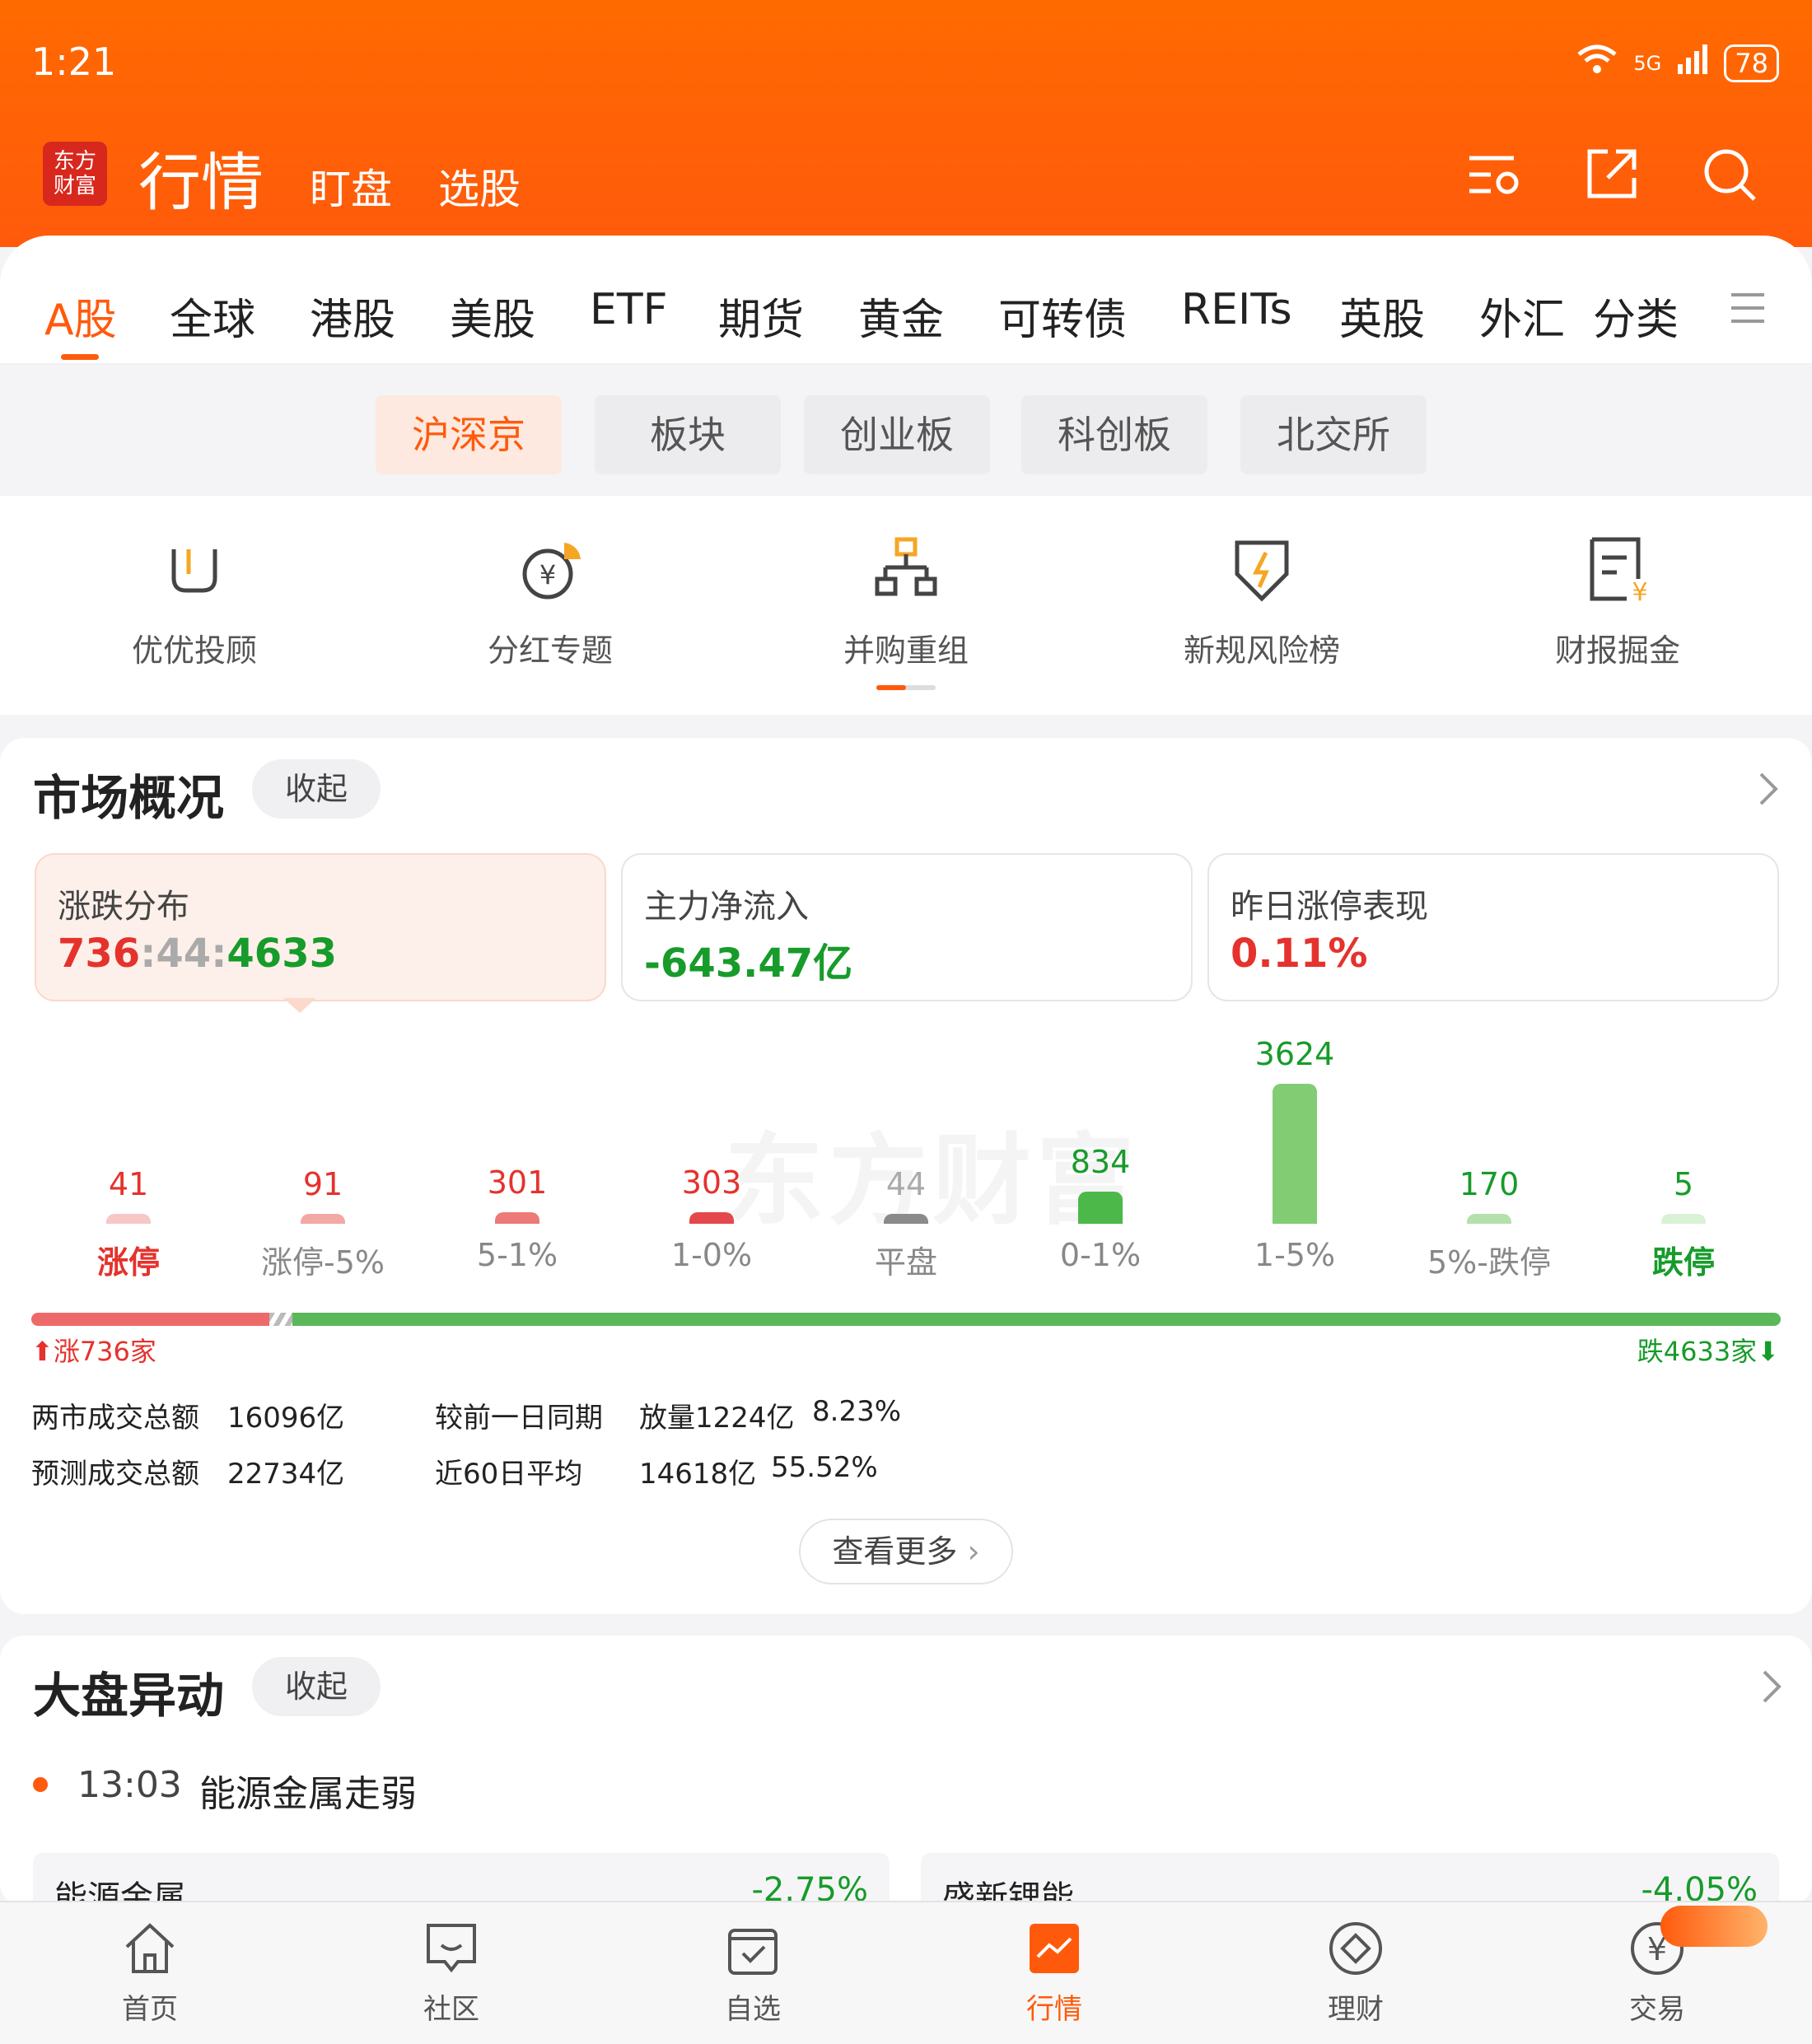 The height and width of the screenshot is (2044, 1812). Describe the element at coordinates (1657, 2009) in the screenshot. I see `nav-trade-label: 交易` at that location.